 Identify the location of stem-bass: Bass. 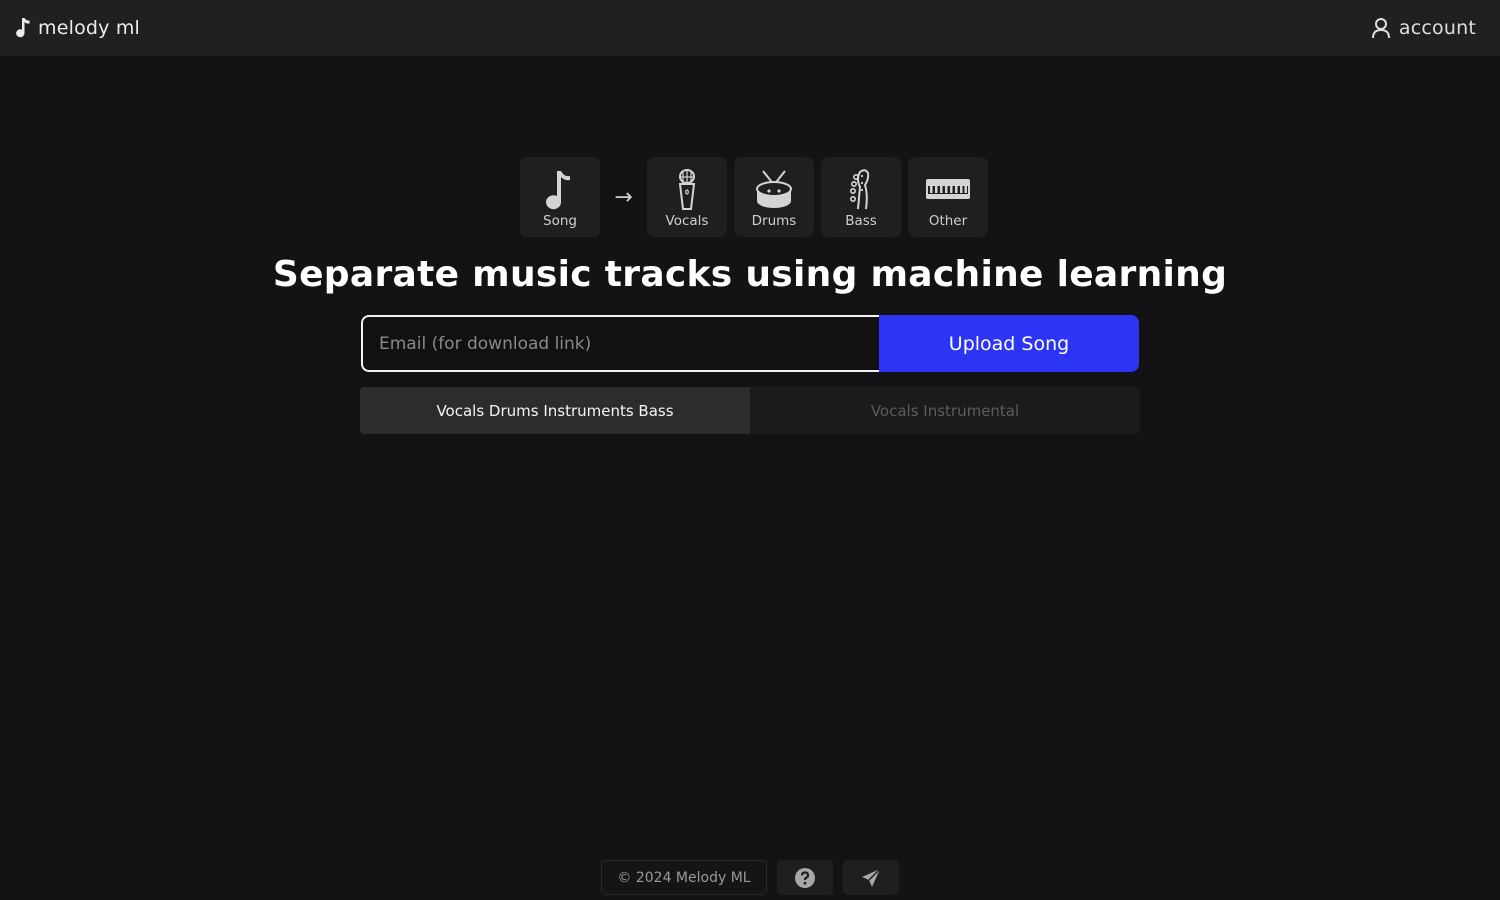
(861, 197).